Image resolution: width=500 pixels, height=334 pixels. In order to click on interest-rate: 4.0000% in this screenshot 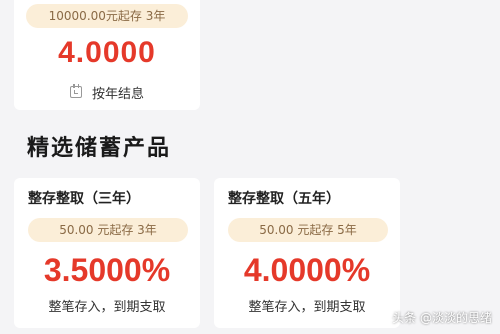, I will do `click(307, 270)`.